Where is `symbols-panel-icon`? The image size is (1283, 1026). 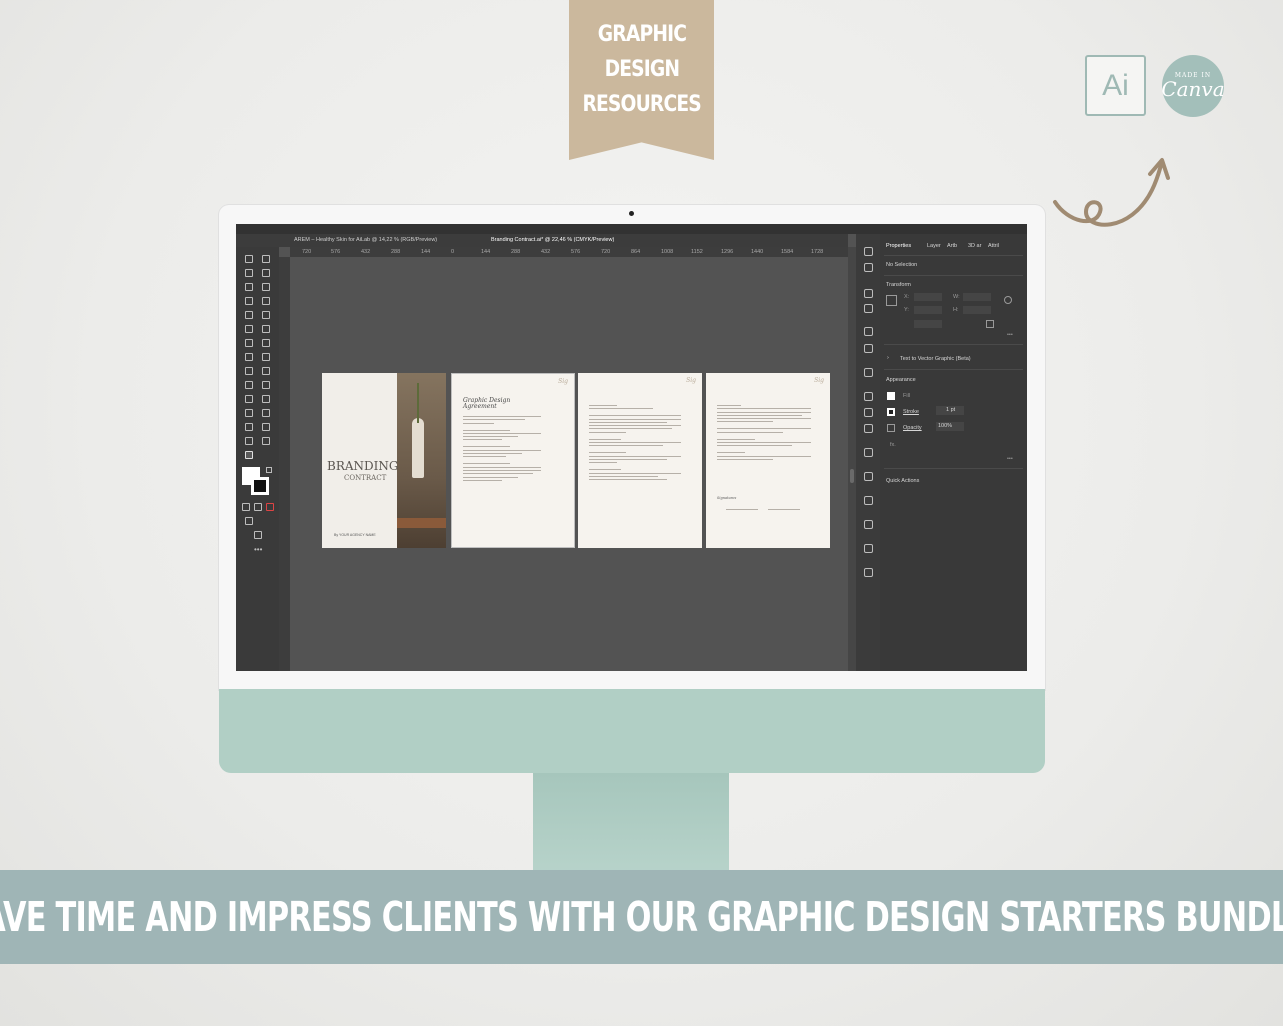 symbols-panel-icon is located at coordinates (868, 412).